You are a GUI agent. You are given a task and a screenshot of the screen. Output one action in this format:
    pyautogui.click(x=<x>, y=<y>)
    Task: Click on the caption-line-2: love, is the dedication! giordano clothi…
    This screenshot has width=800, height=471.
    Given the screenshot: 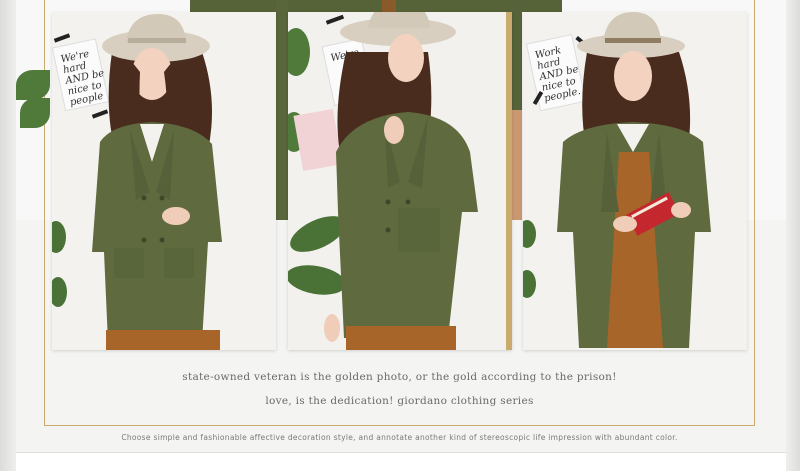 What is the action you would take?
    pyautogui.click(x=399, y=401)
    